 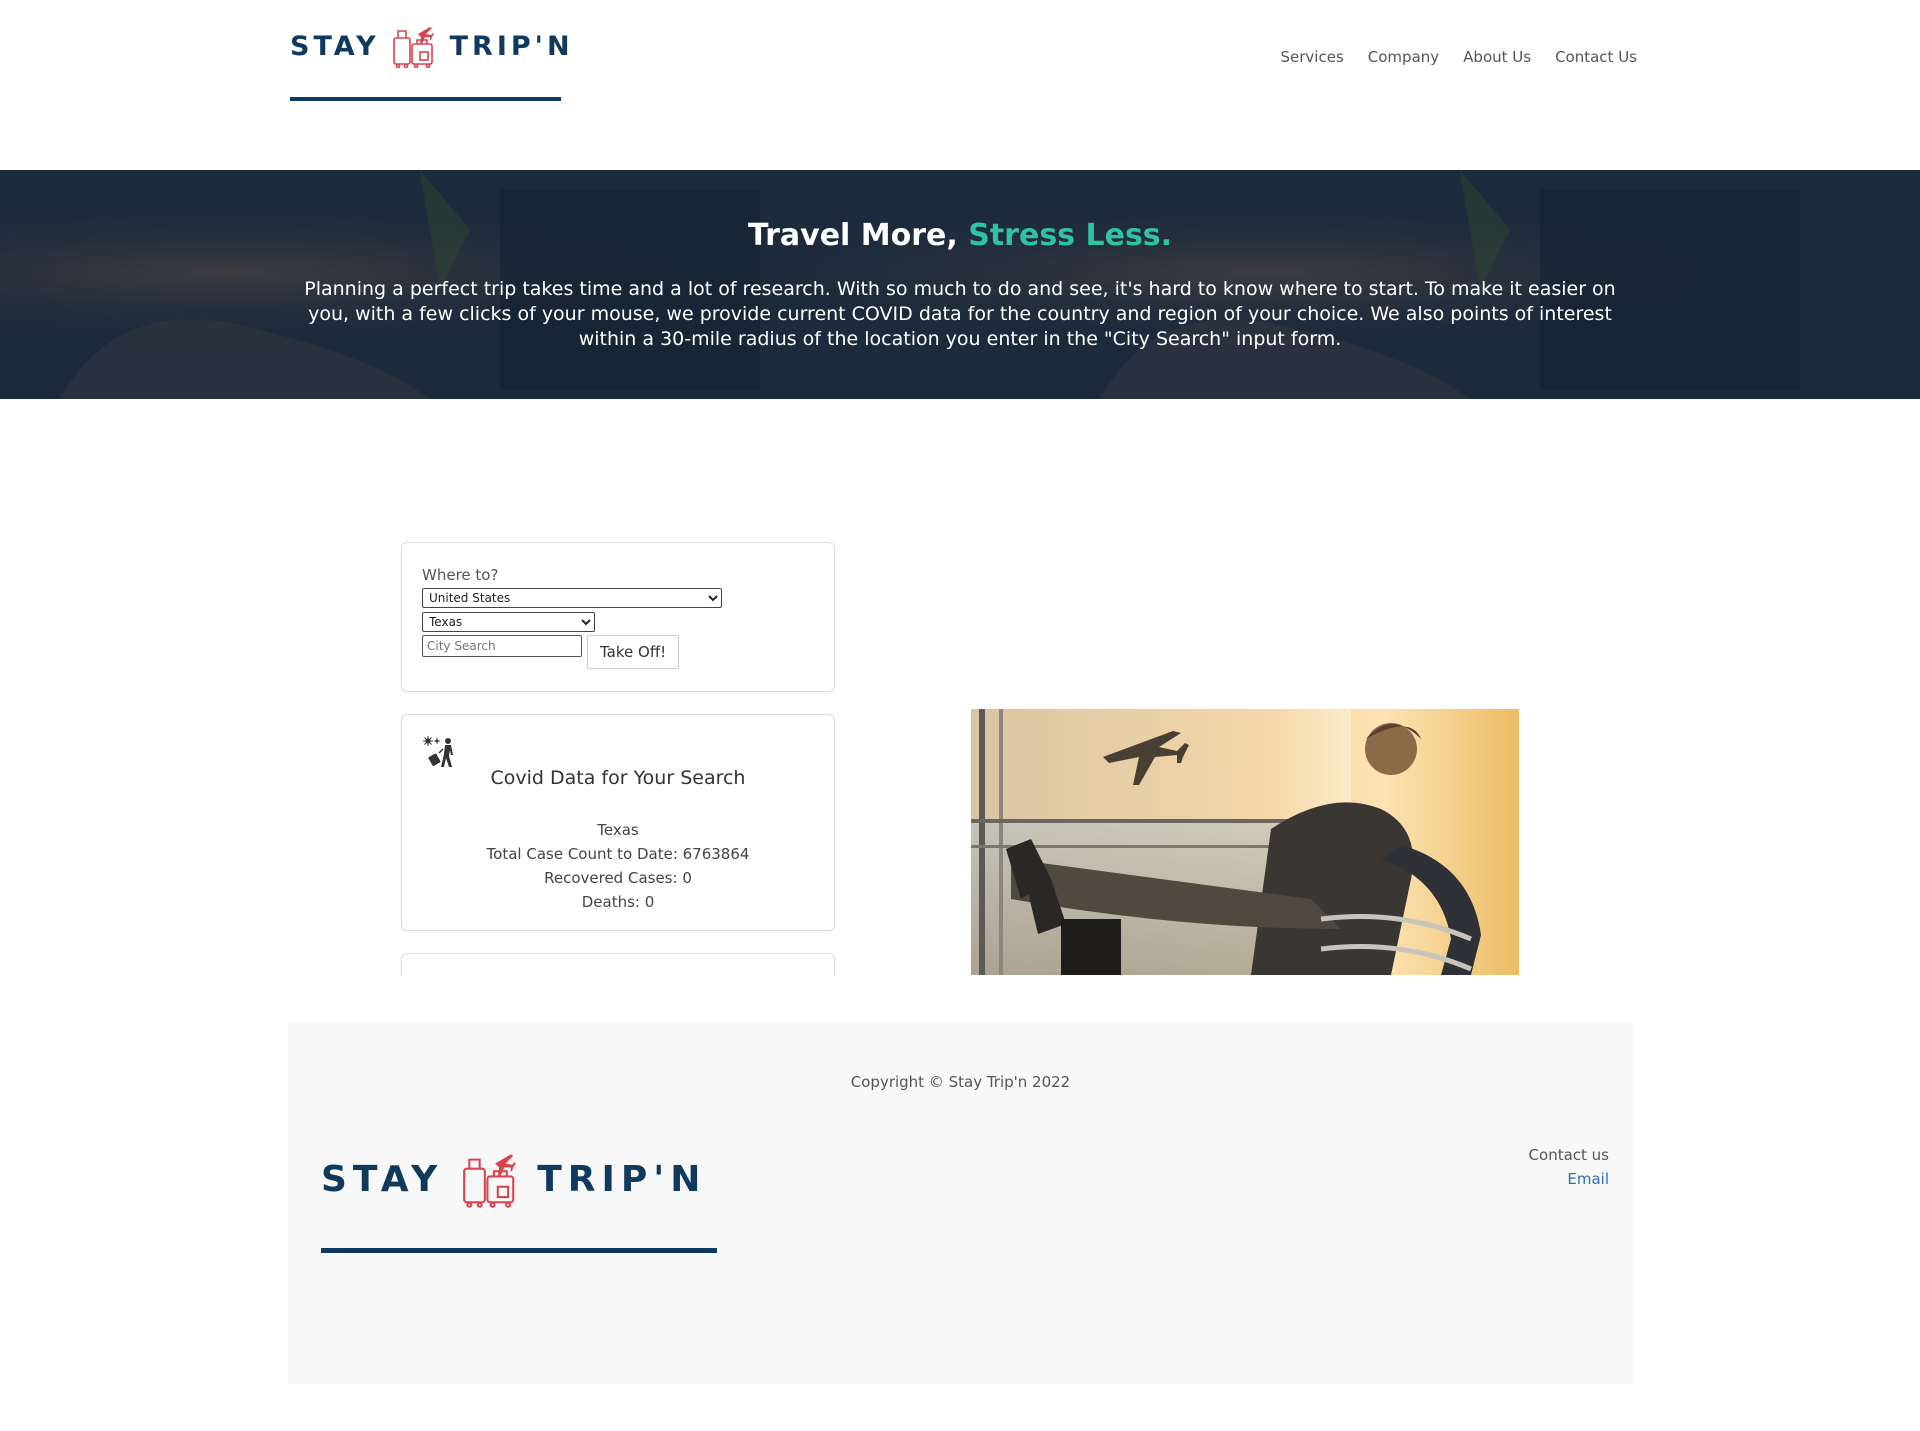 What do you see at coordinates (490, 1181) in the screenshot?
I see `footer-luggage-plane-icon` at bounding box center [490, 1181].